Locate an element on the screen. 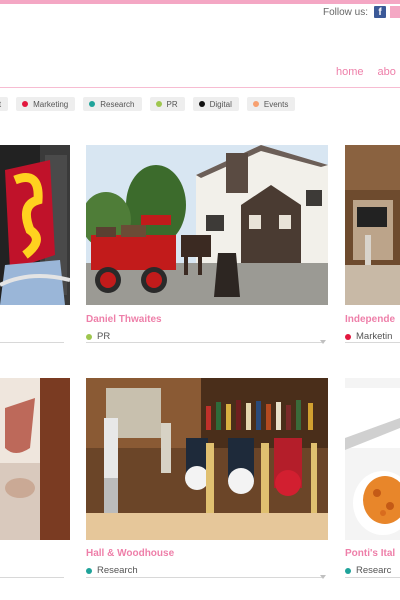 The height and width of the screenshot is (600, 400). top-accent-bar is located at coordinates (200, 2).